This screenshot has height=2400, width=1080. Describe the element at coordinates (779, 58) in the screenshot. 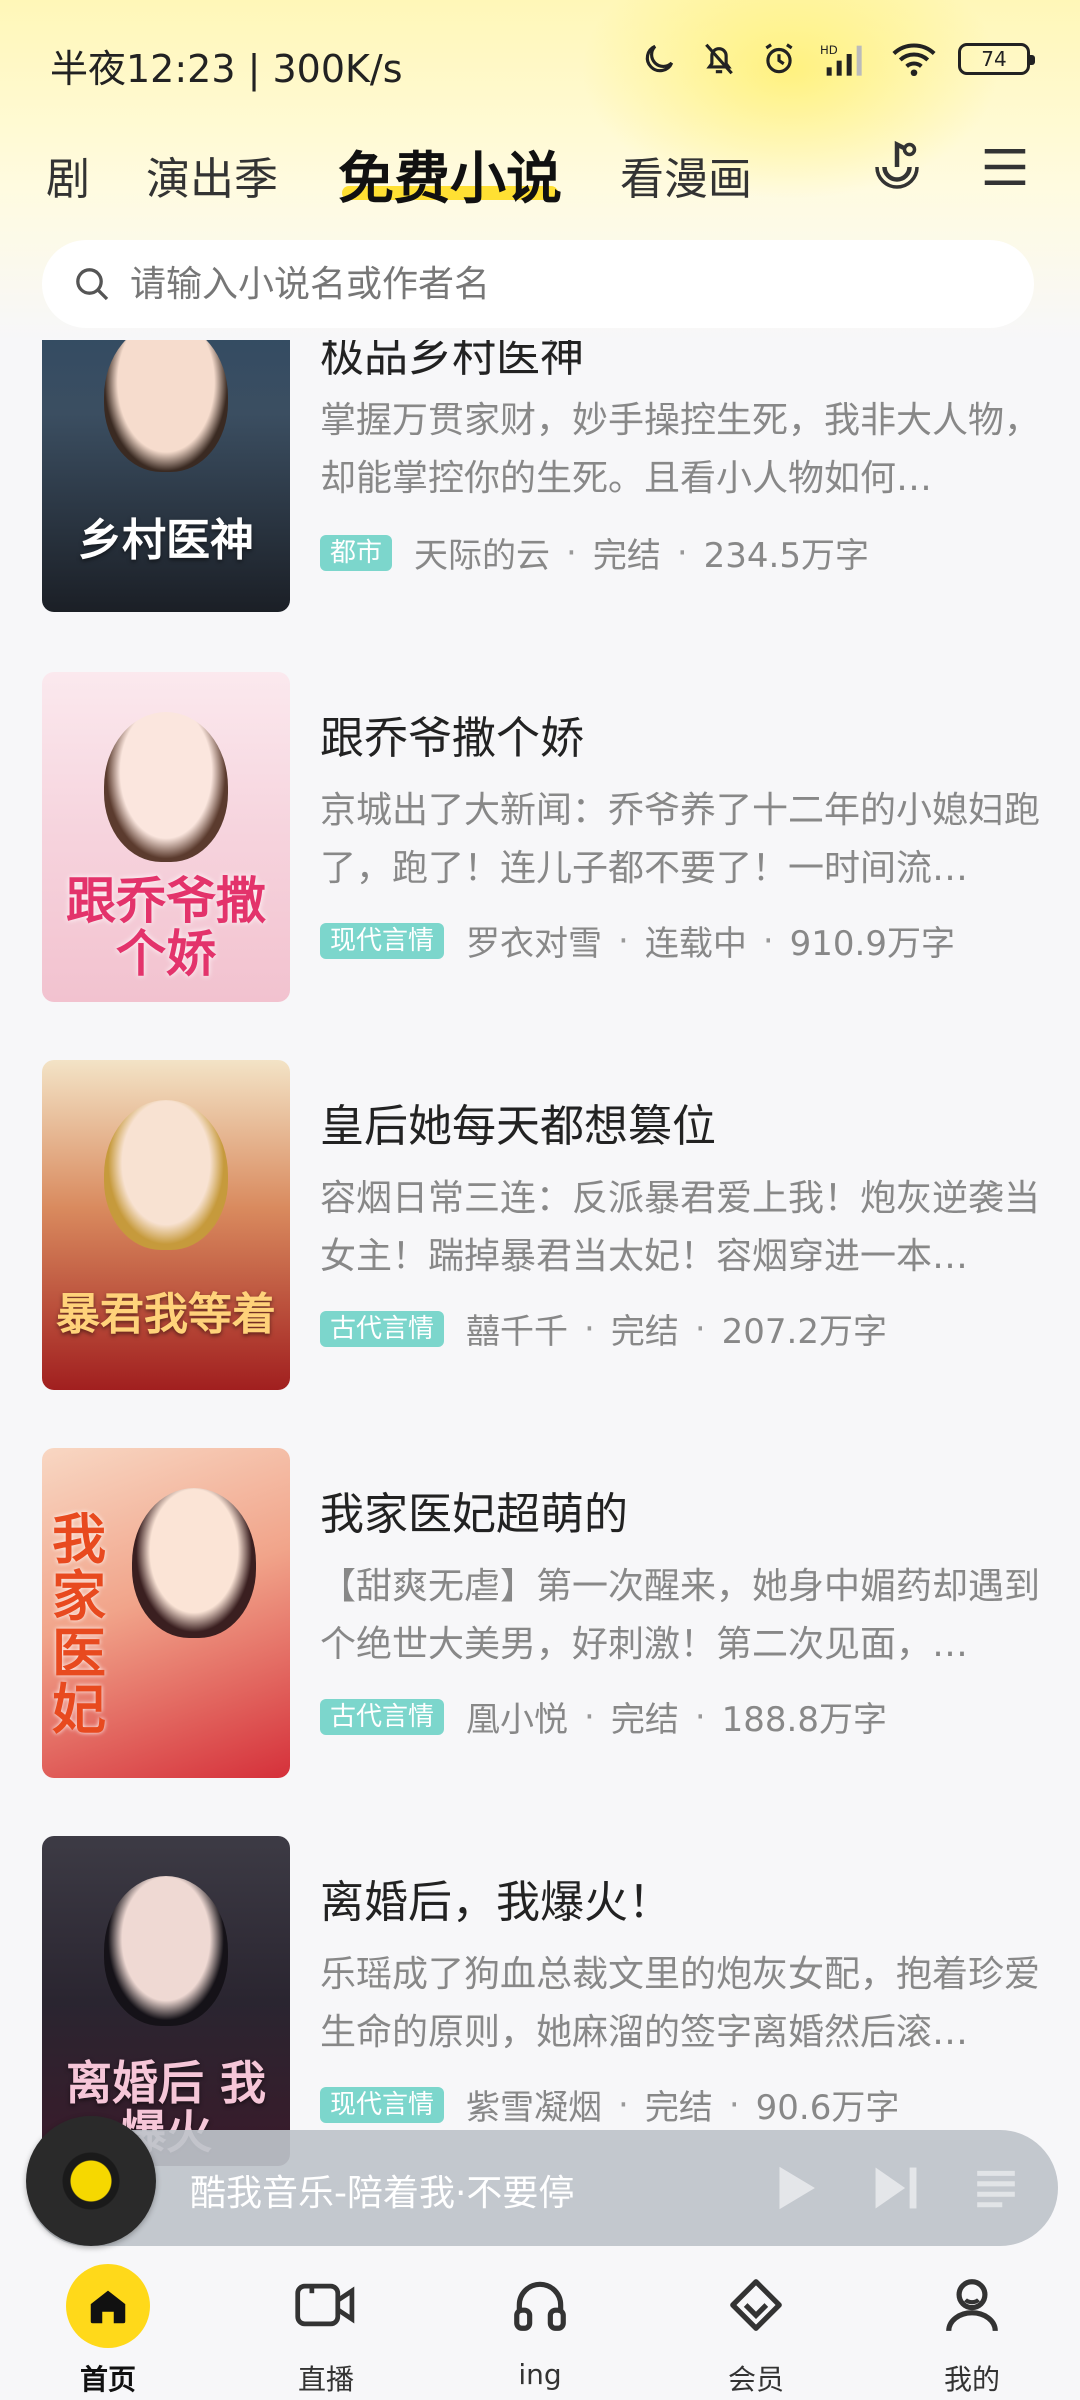

I see `alarm-icon` at that location.